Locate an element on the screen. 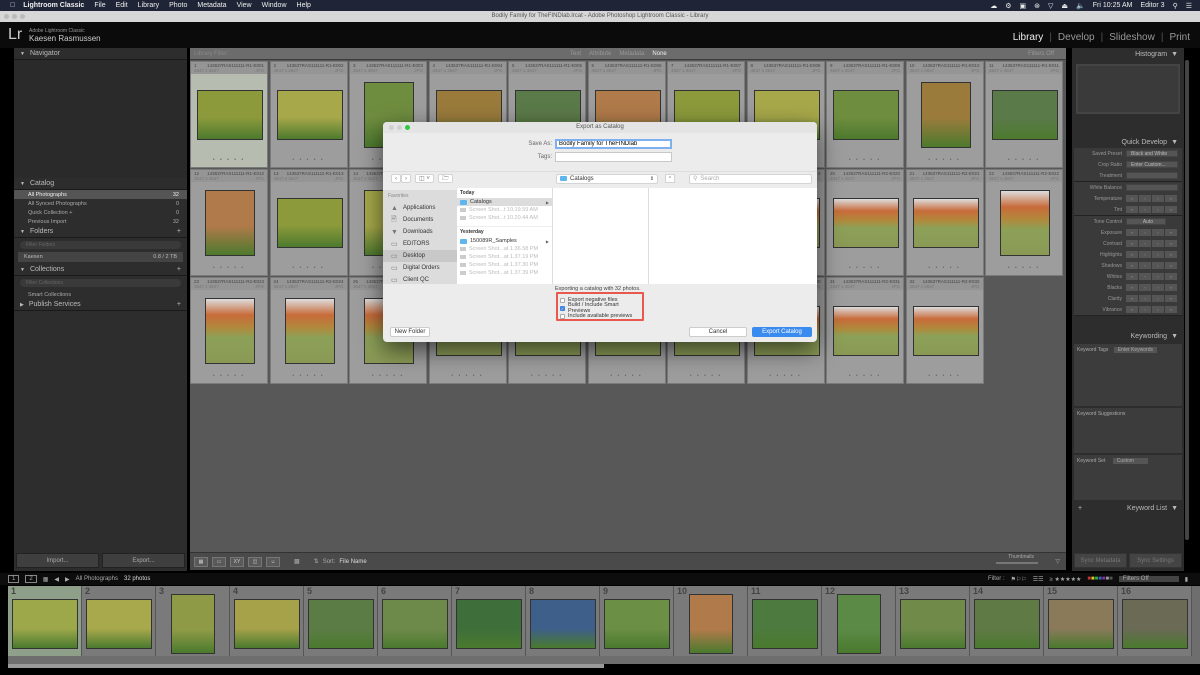 The image size is (1200, 675). tags-input is located at coordinates (613, 157).